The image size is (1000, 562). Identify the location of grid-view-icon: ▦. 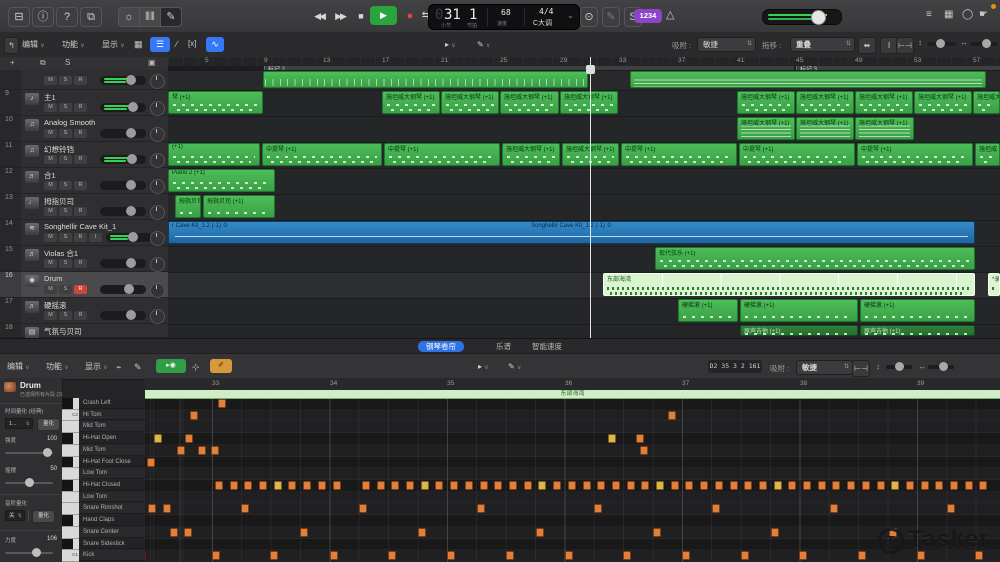
(138, 44).